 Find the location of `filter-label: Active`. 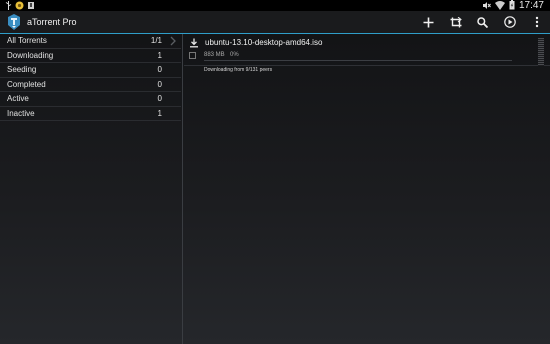

filter-label: Active is located at coordinates (18, 99).